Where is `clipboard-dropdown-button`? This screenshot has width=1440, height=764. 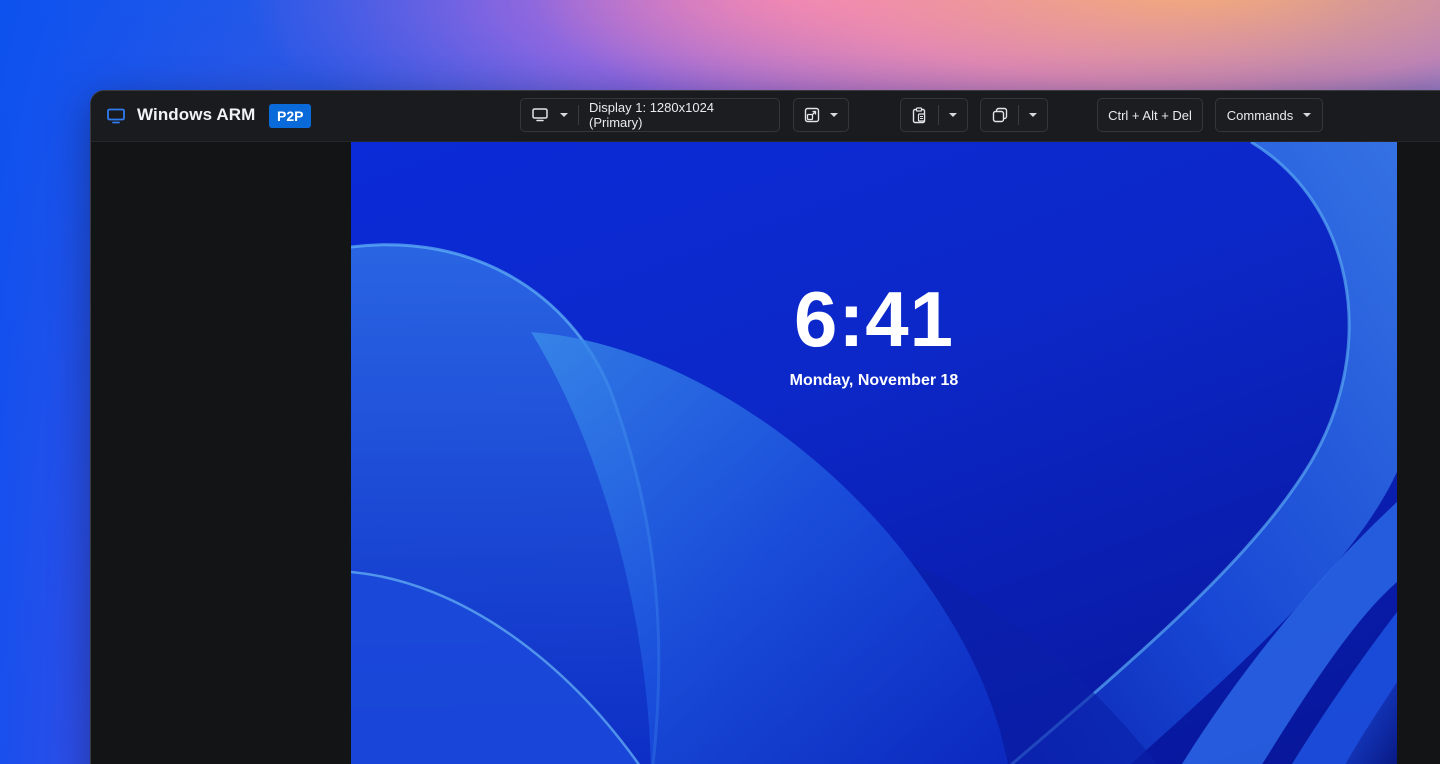 clipboard-dropdown-button is located at coordinates (953, 115).